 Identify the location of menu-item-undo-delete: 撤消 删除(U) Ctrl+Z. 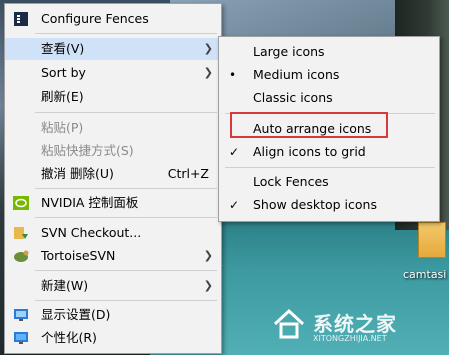
(113, 174).